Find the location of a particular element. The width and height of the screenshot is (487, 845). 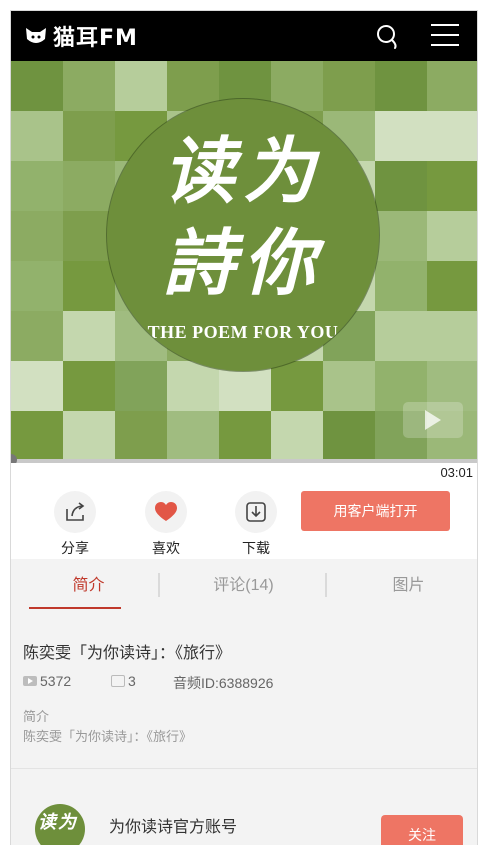

menu-icon is located at coordinates (445, 36).